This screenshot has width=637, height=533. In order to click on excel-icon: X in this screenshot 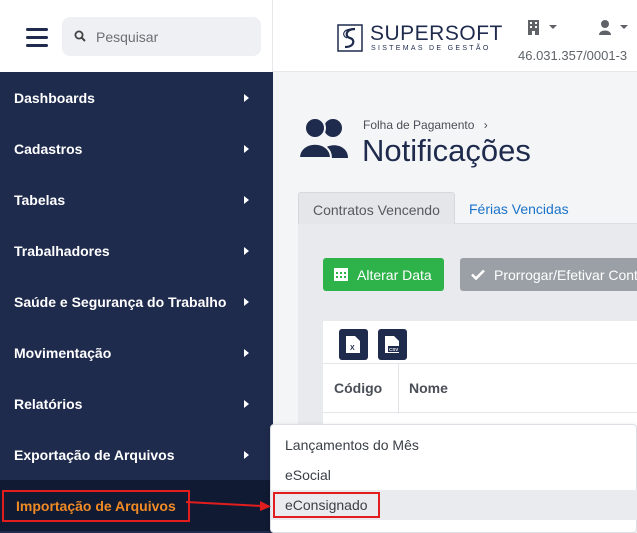, I will do `click(353, 344)`.